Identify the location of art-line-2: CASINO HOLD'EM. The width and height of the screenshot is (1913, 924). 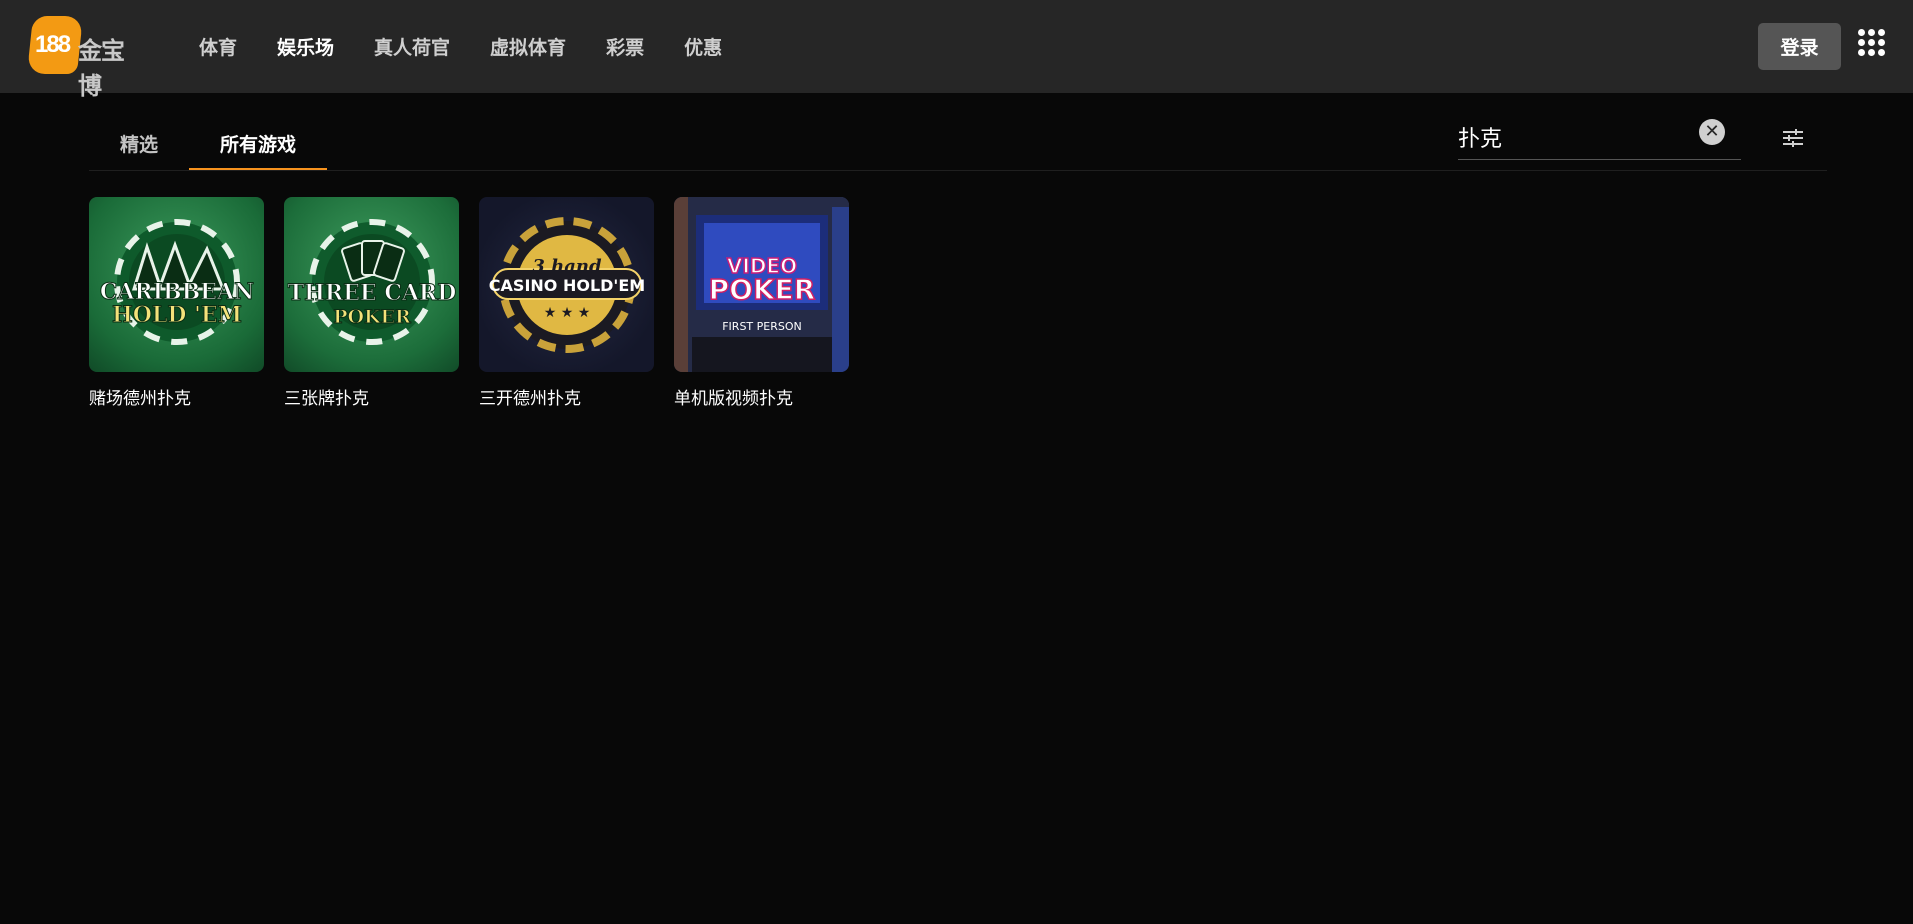
(567, 285).